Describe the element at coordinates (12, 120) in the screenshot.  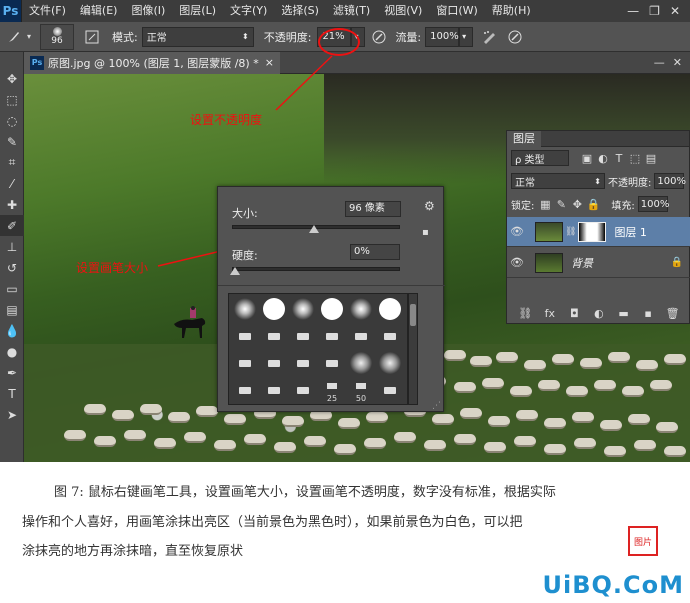
I see `lasso-tool-icon: ◌` at that location.